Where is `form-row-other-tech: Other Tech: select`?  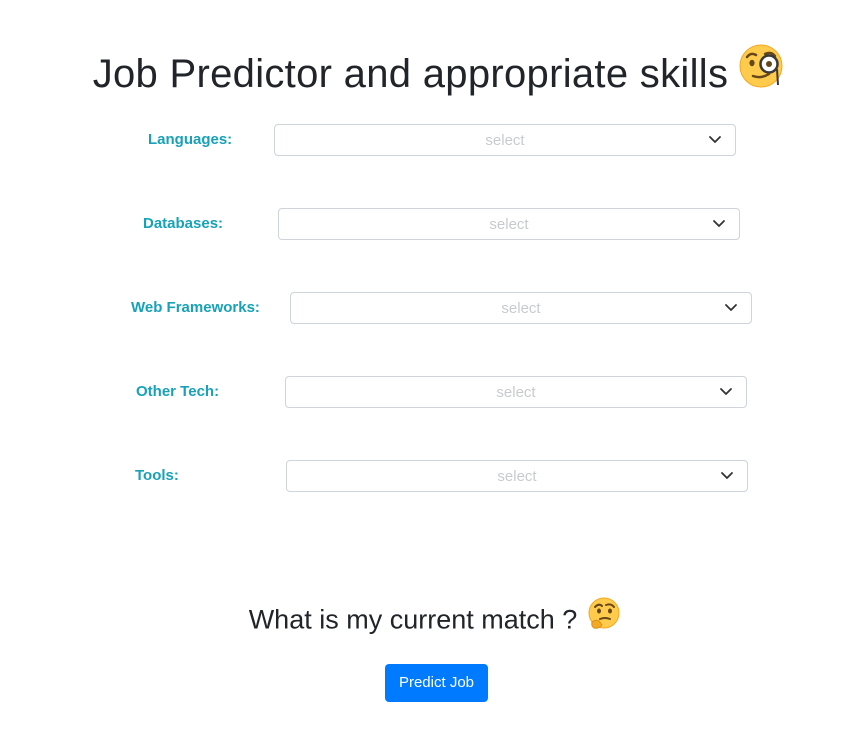 form-row-other-tech: Other Tech: select is located at coordinates (433, 392).